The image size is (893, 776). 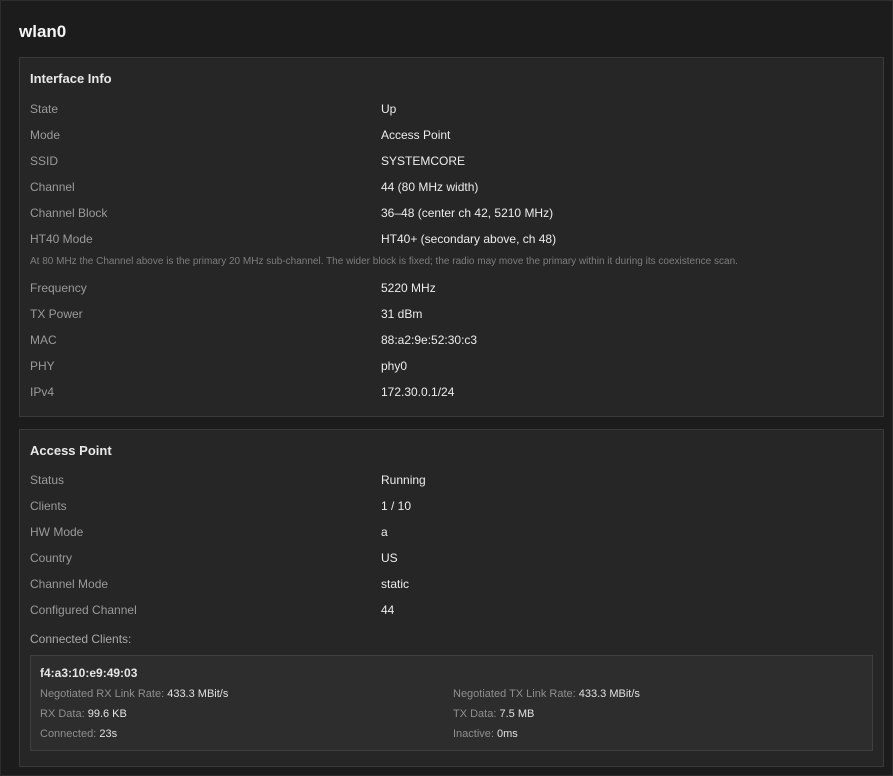 I want to click on info-row-ssid: SSID SYSTEMCORE, so click(x=450, y=163).